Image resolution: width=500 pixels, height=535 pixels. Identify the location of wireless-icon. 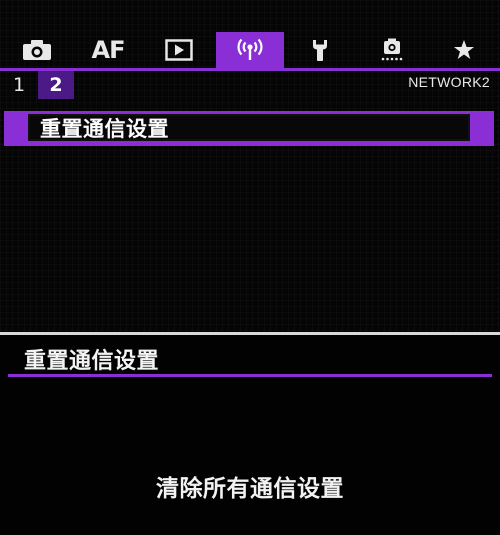
(250, 50).